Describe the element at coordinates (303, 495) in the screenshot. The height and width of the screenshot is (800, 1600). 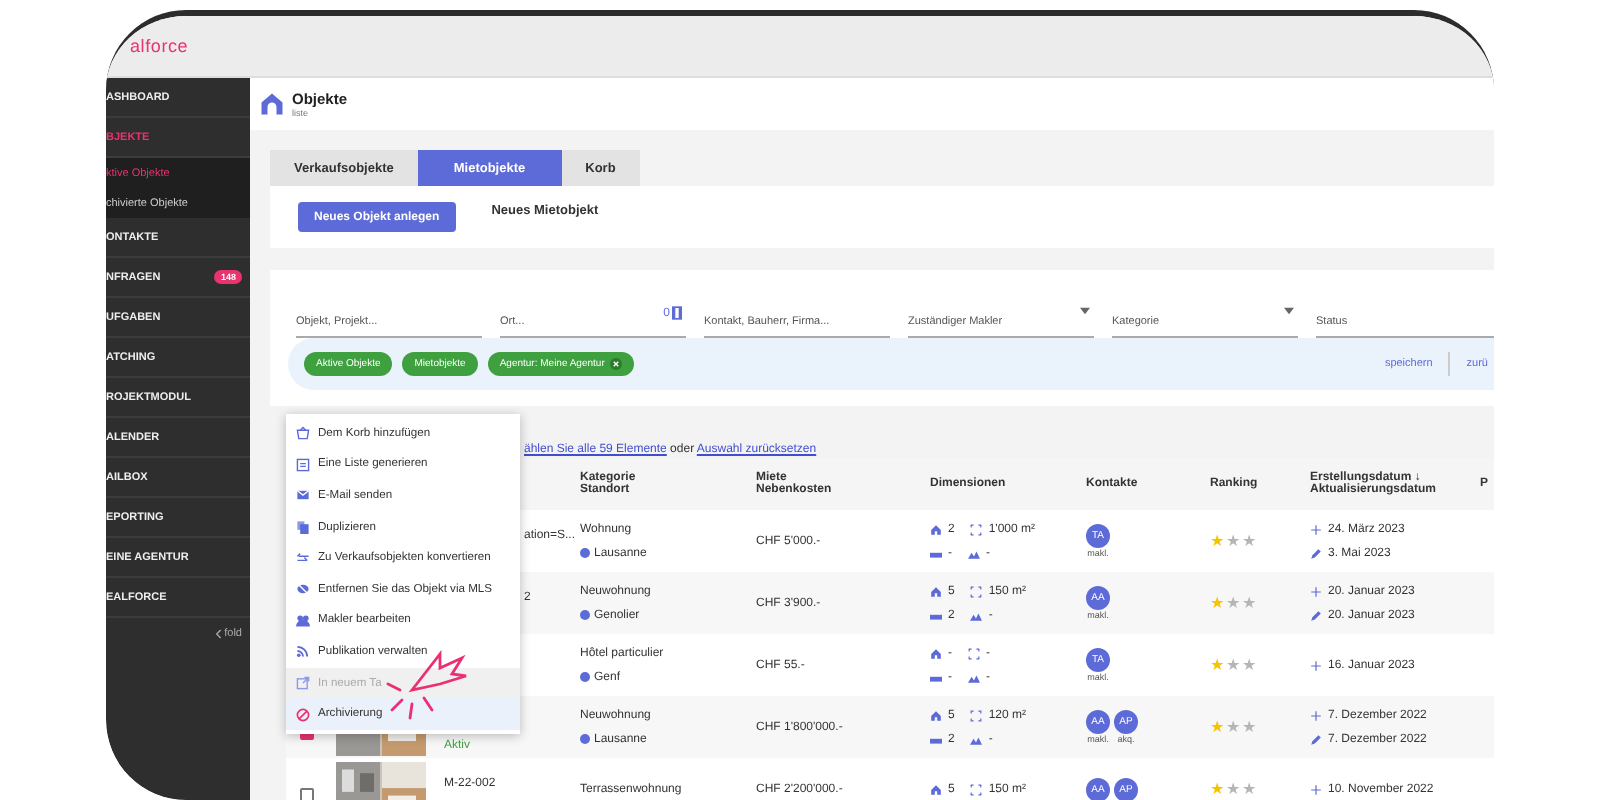
I see `mail-icon` at that location.